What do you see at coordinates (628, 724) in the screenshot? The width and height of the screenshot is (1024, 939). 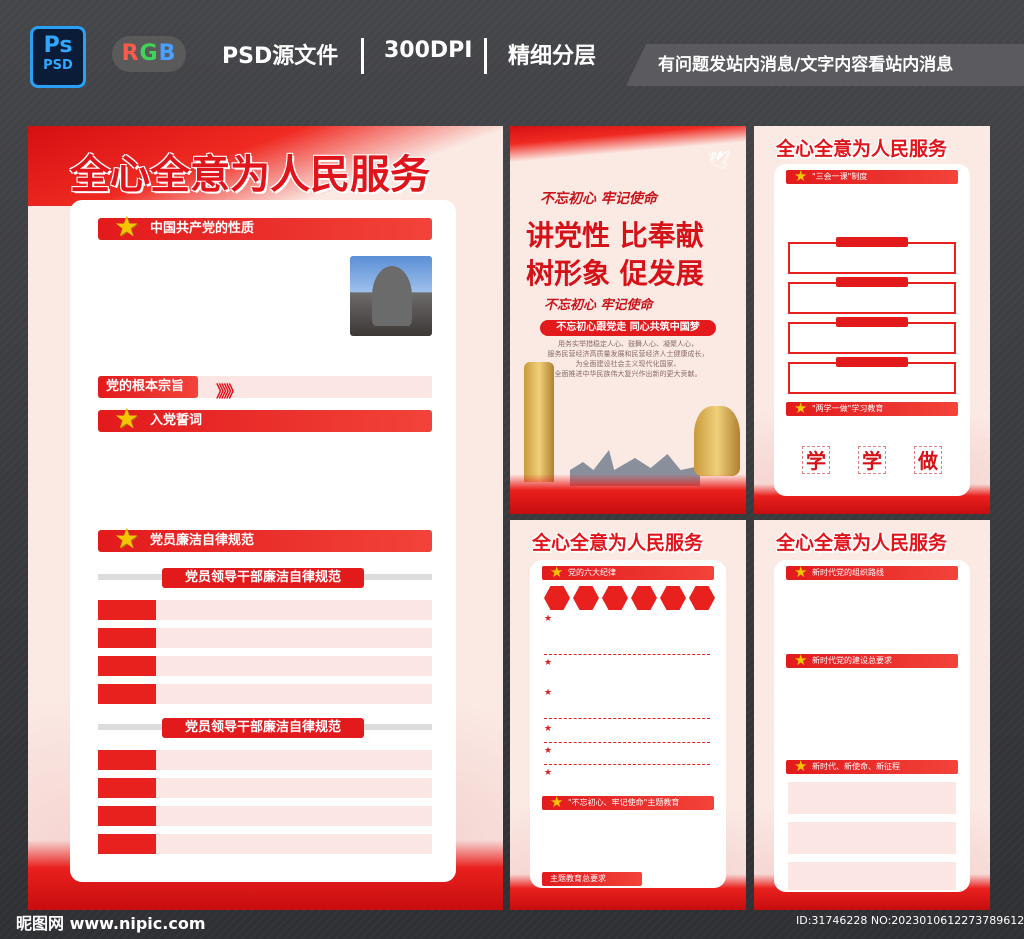 I see `content-card: 党的六大纪律 ★ ★ ★ ★ ★ ★ ★ "不忘初心、牢记使命"主题教育 ★` at bounding box center [628, 724].